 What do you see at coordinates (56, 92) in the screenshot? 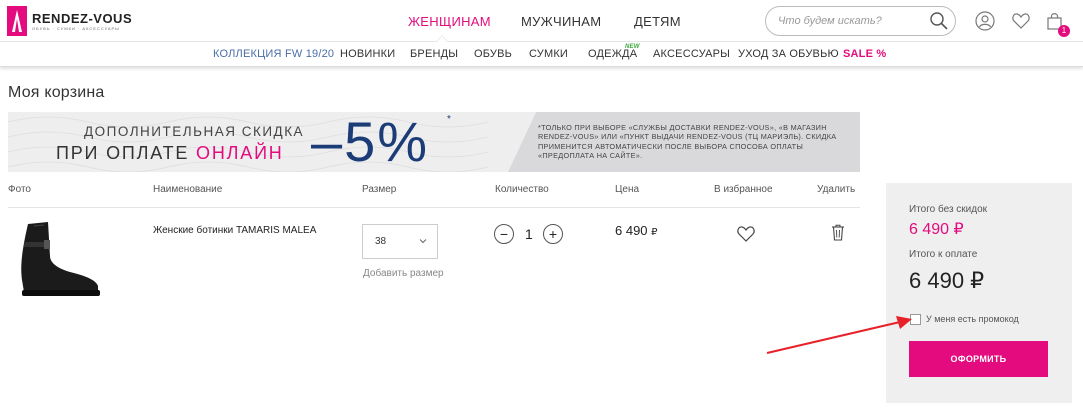
I see `page-title: Моя корзина` at bounding box center [56, 92].